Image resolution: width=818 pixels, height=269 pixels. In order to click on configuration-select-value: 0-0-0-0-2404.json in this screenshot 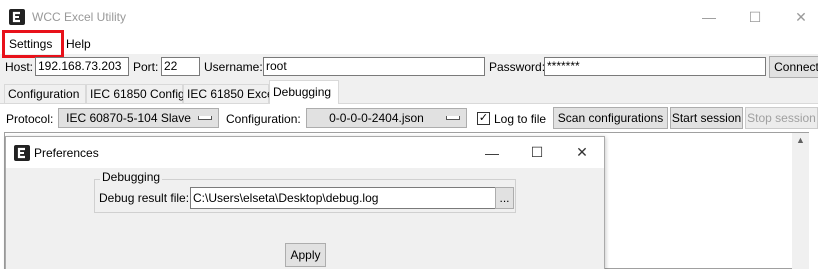, I will do `click(376, 118)`.